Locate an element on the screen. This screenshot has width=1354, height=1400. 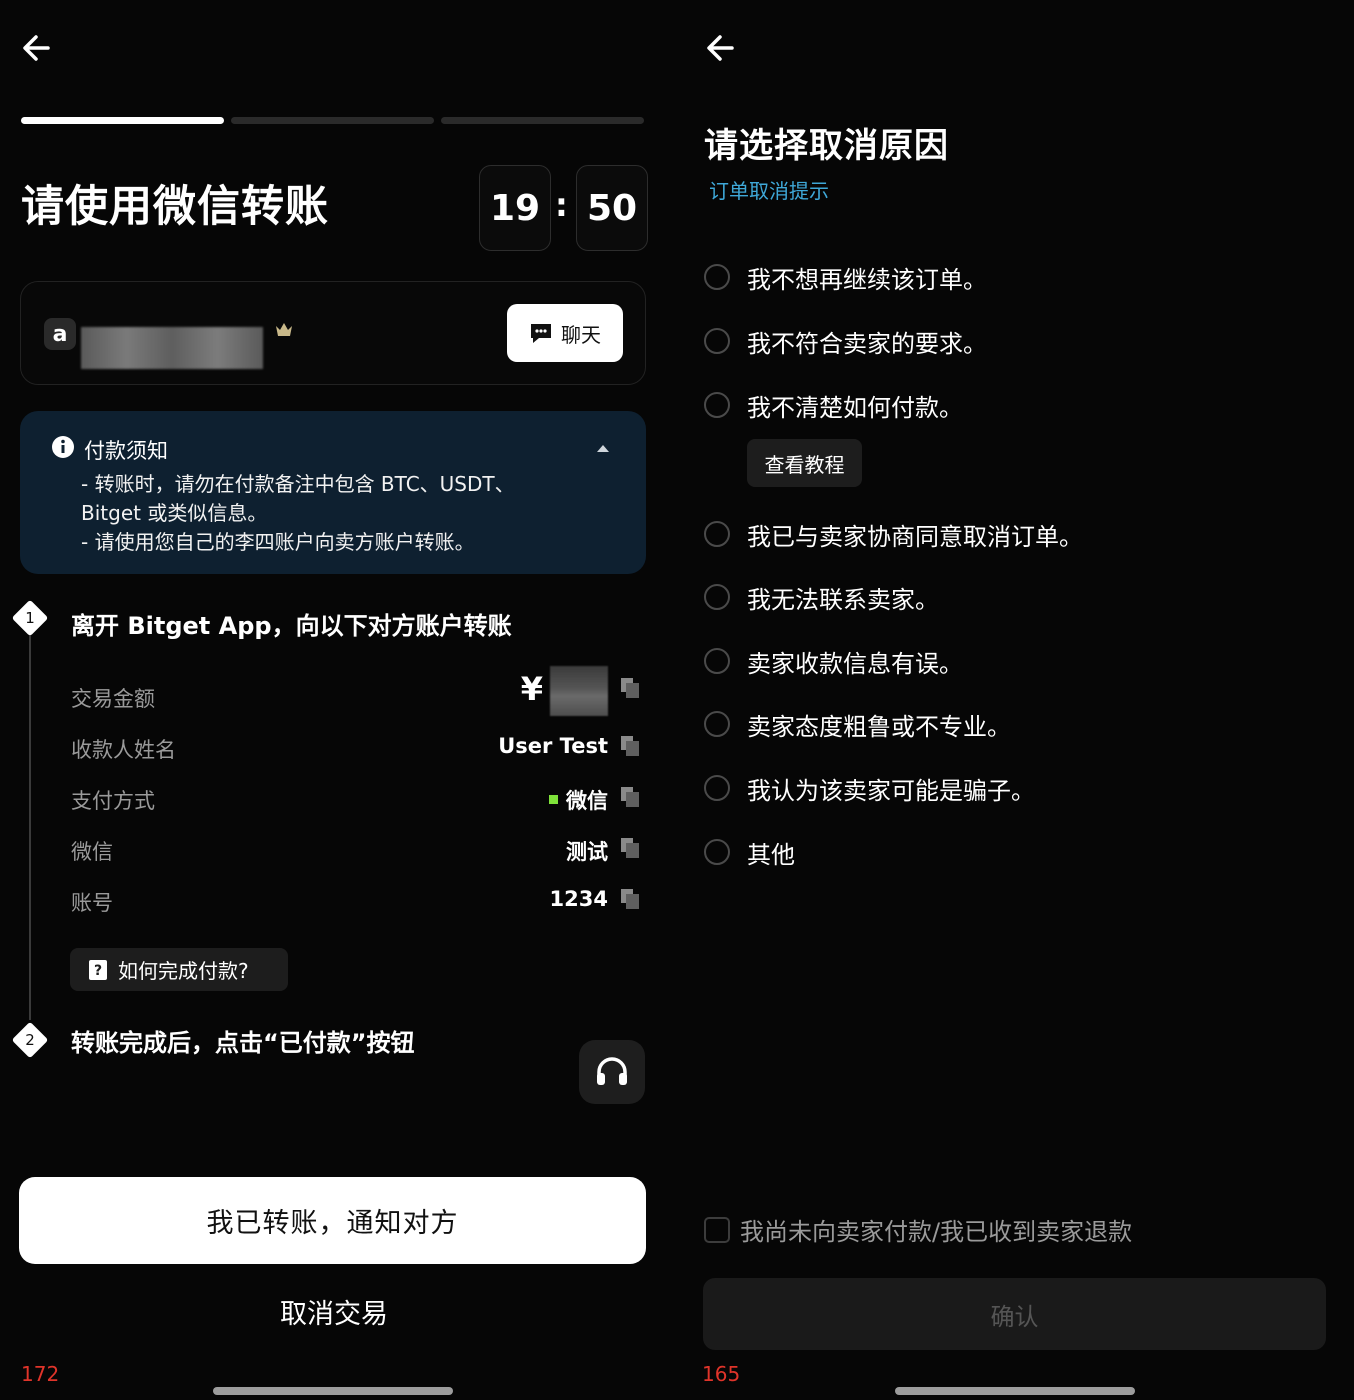
page-title: 请使用微信转账 is located at coordinates (175, 207).